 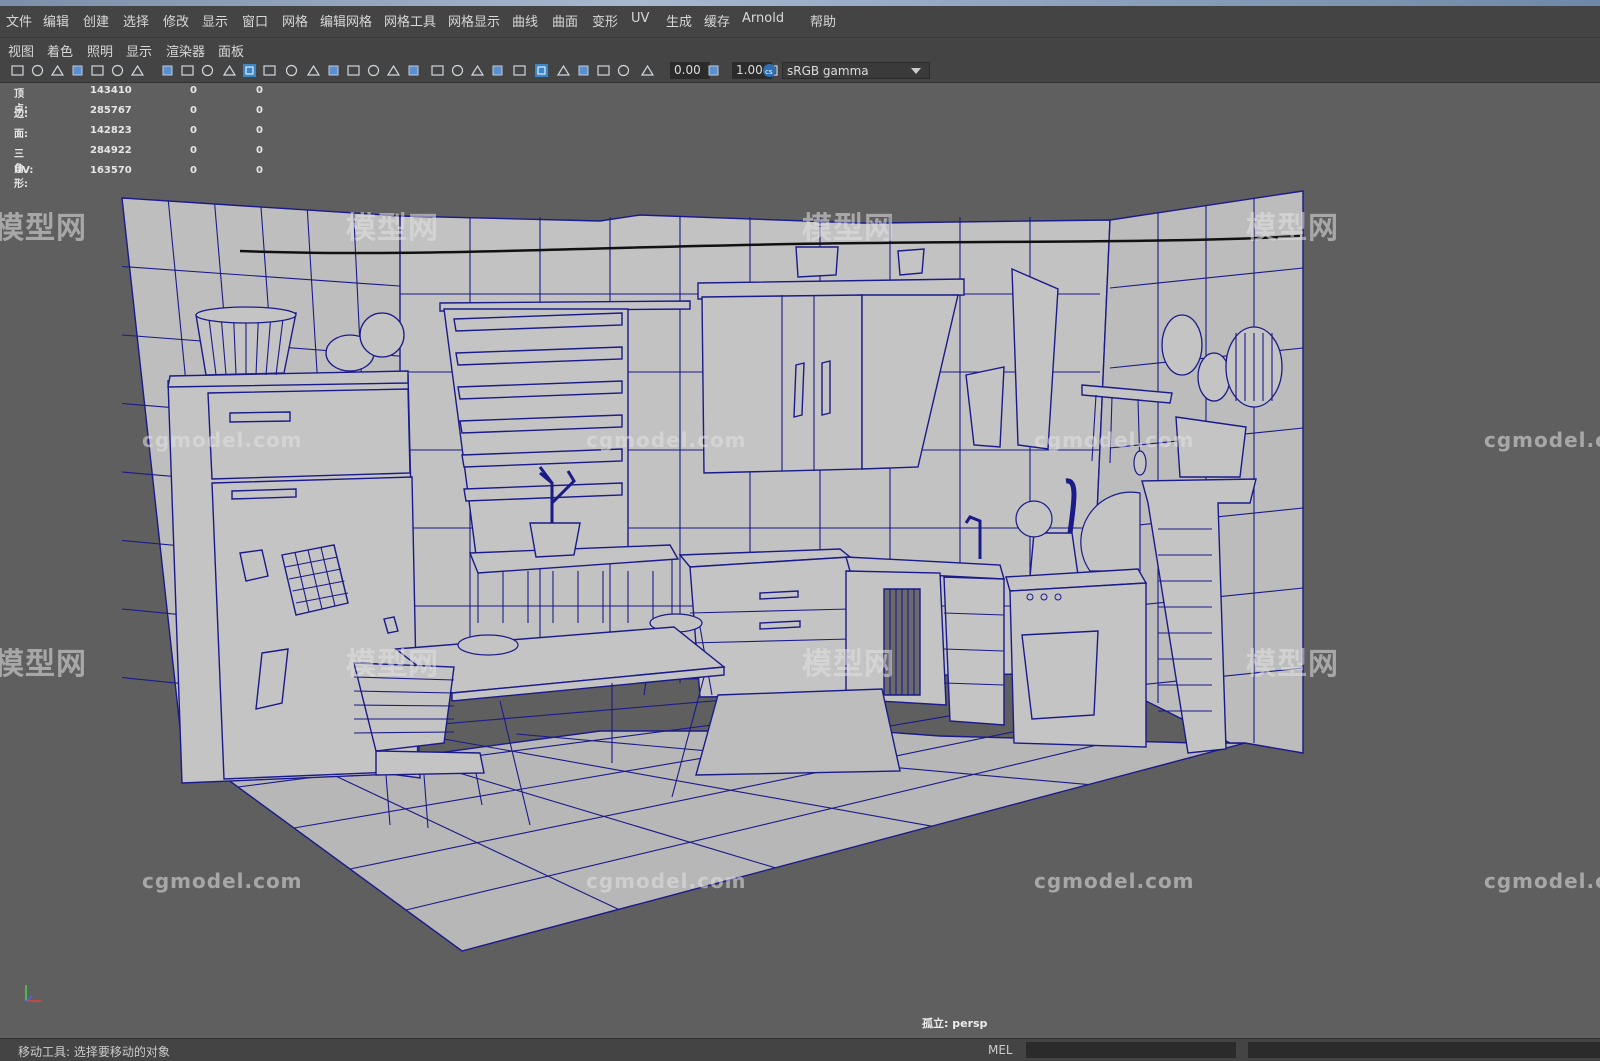 I want to click on hud-value: 143410, so click(x=111, y=90).